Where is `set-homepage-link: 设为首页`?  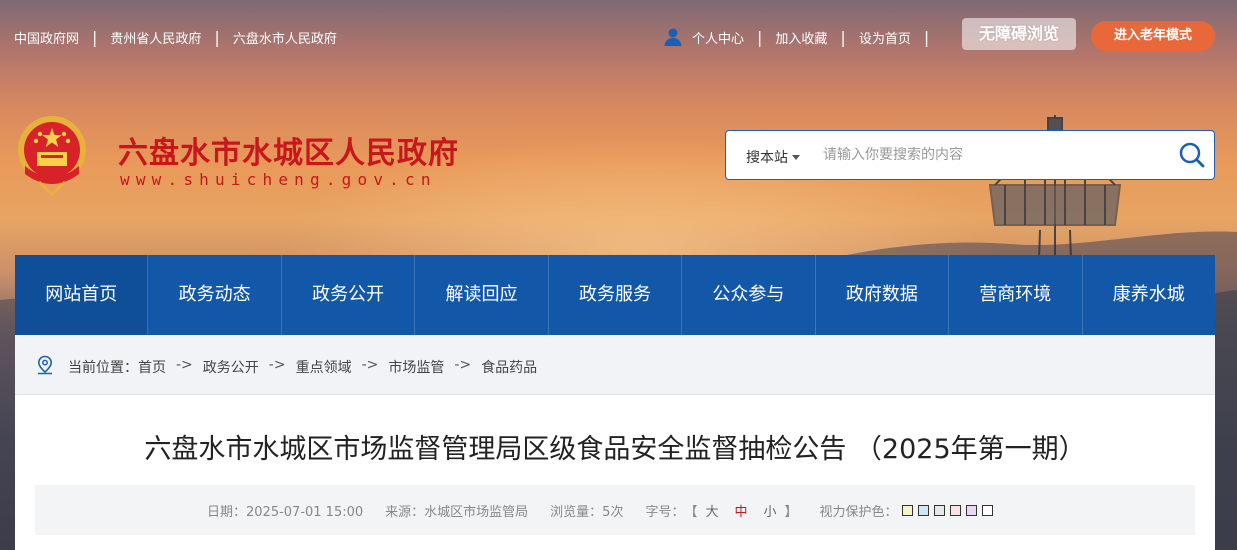 set-homepage-link: 设为首页 is located at coordinates (885, 37).